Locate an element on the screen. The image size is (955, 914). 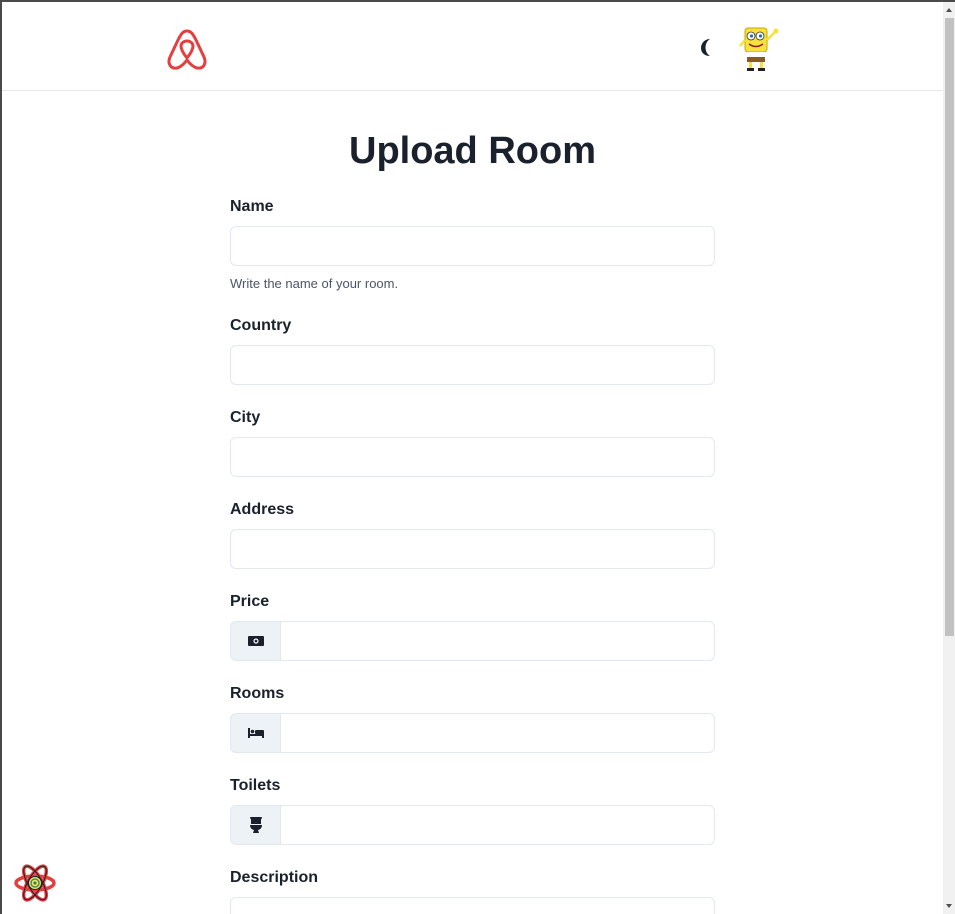
money-bill-icon is located at coordinates (255, 641).